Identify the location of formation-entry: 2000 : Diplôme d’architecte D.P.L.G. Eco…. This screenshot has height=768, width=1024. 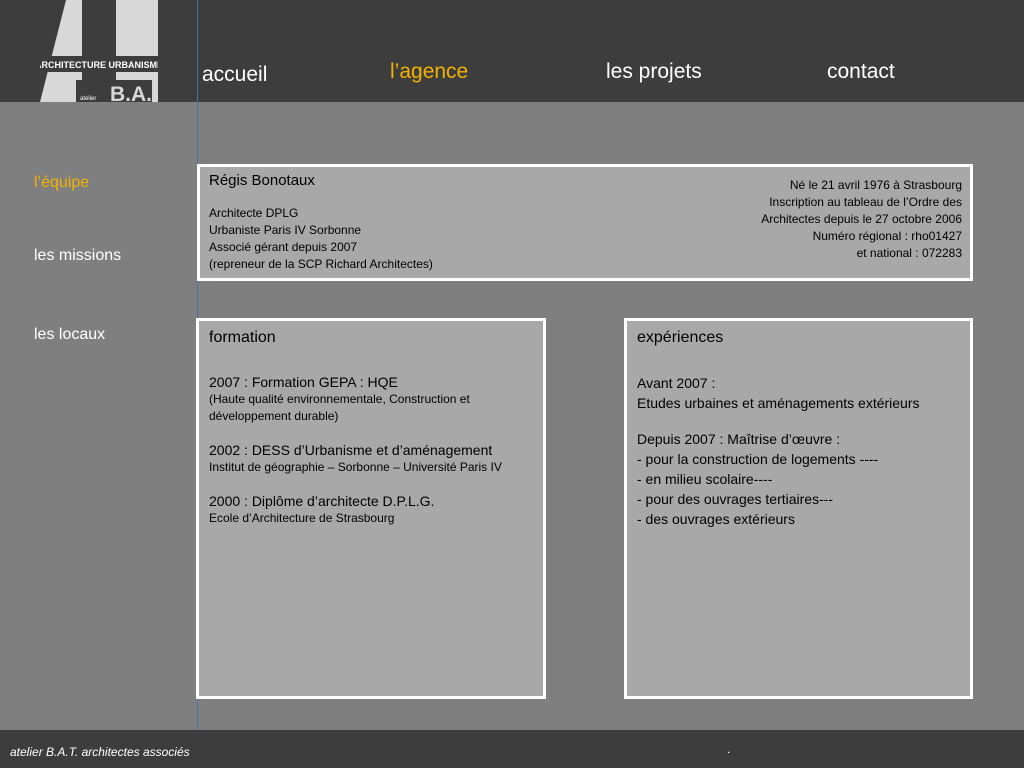
(372, 509).